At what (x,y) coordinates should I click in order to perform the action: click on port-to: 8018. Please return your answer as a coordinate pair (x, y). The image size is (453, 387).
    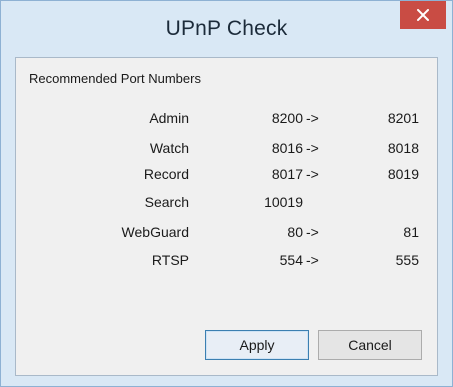
    Looking at the image, I should click on (403, 148).